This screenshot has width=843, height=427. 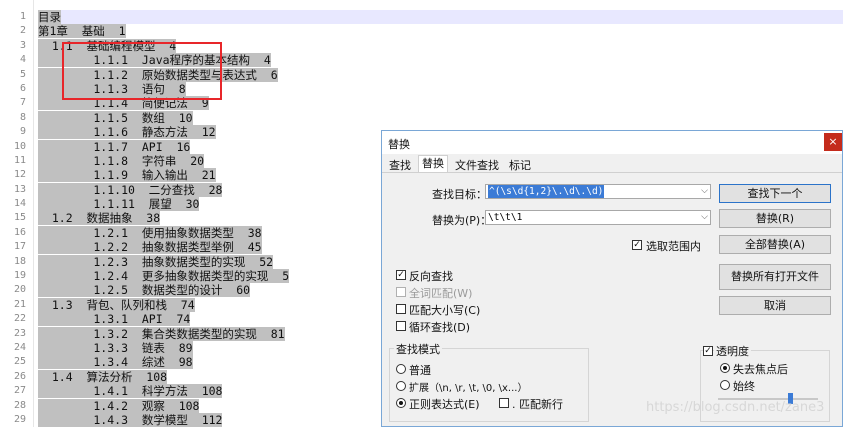 I want to click on on-lose-focus-label: 失去焦点后, so click(x=760, y=369).